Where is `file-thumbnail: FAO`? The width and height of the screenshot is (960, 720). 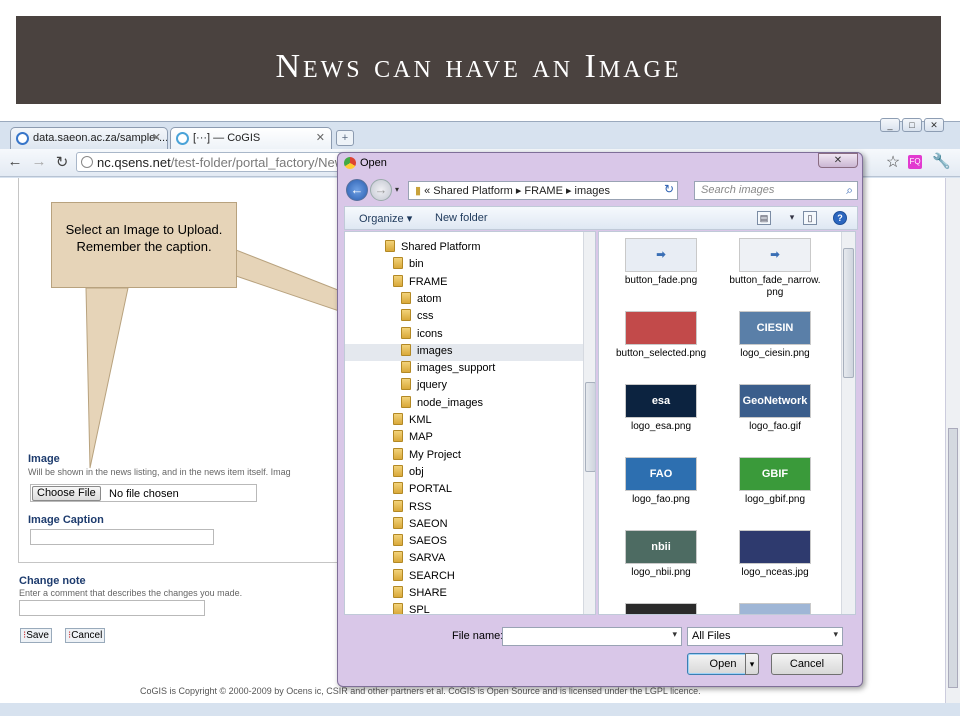
file-thumbnail: FAO is located at coordinates (661, 474).